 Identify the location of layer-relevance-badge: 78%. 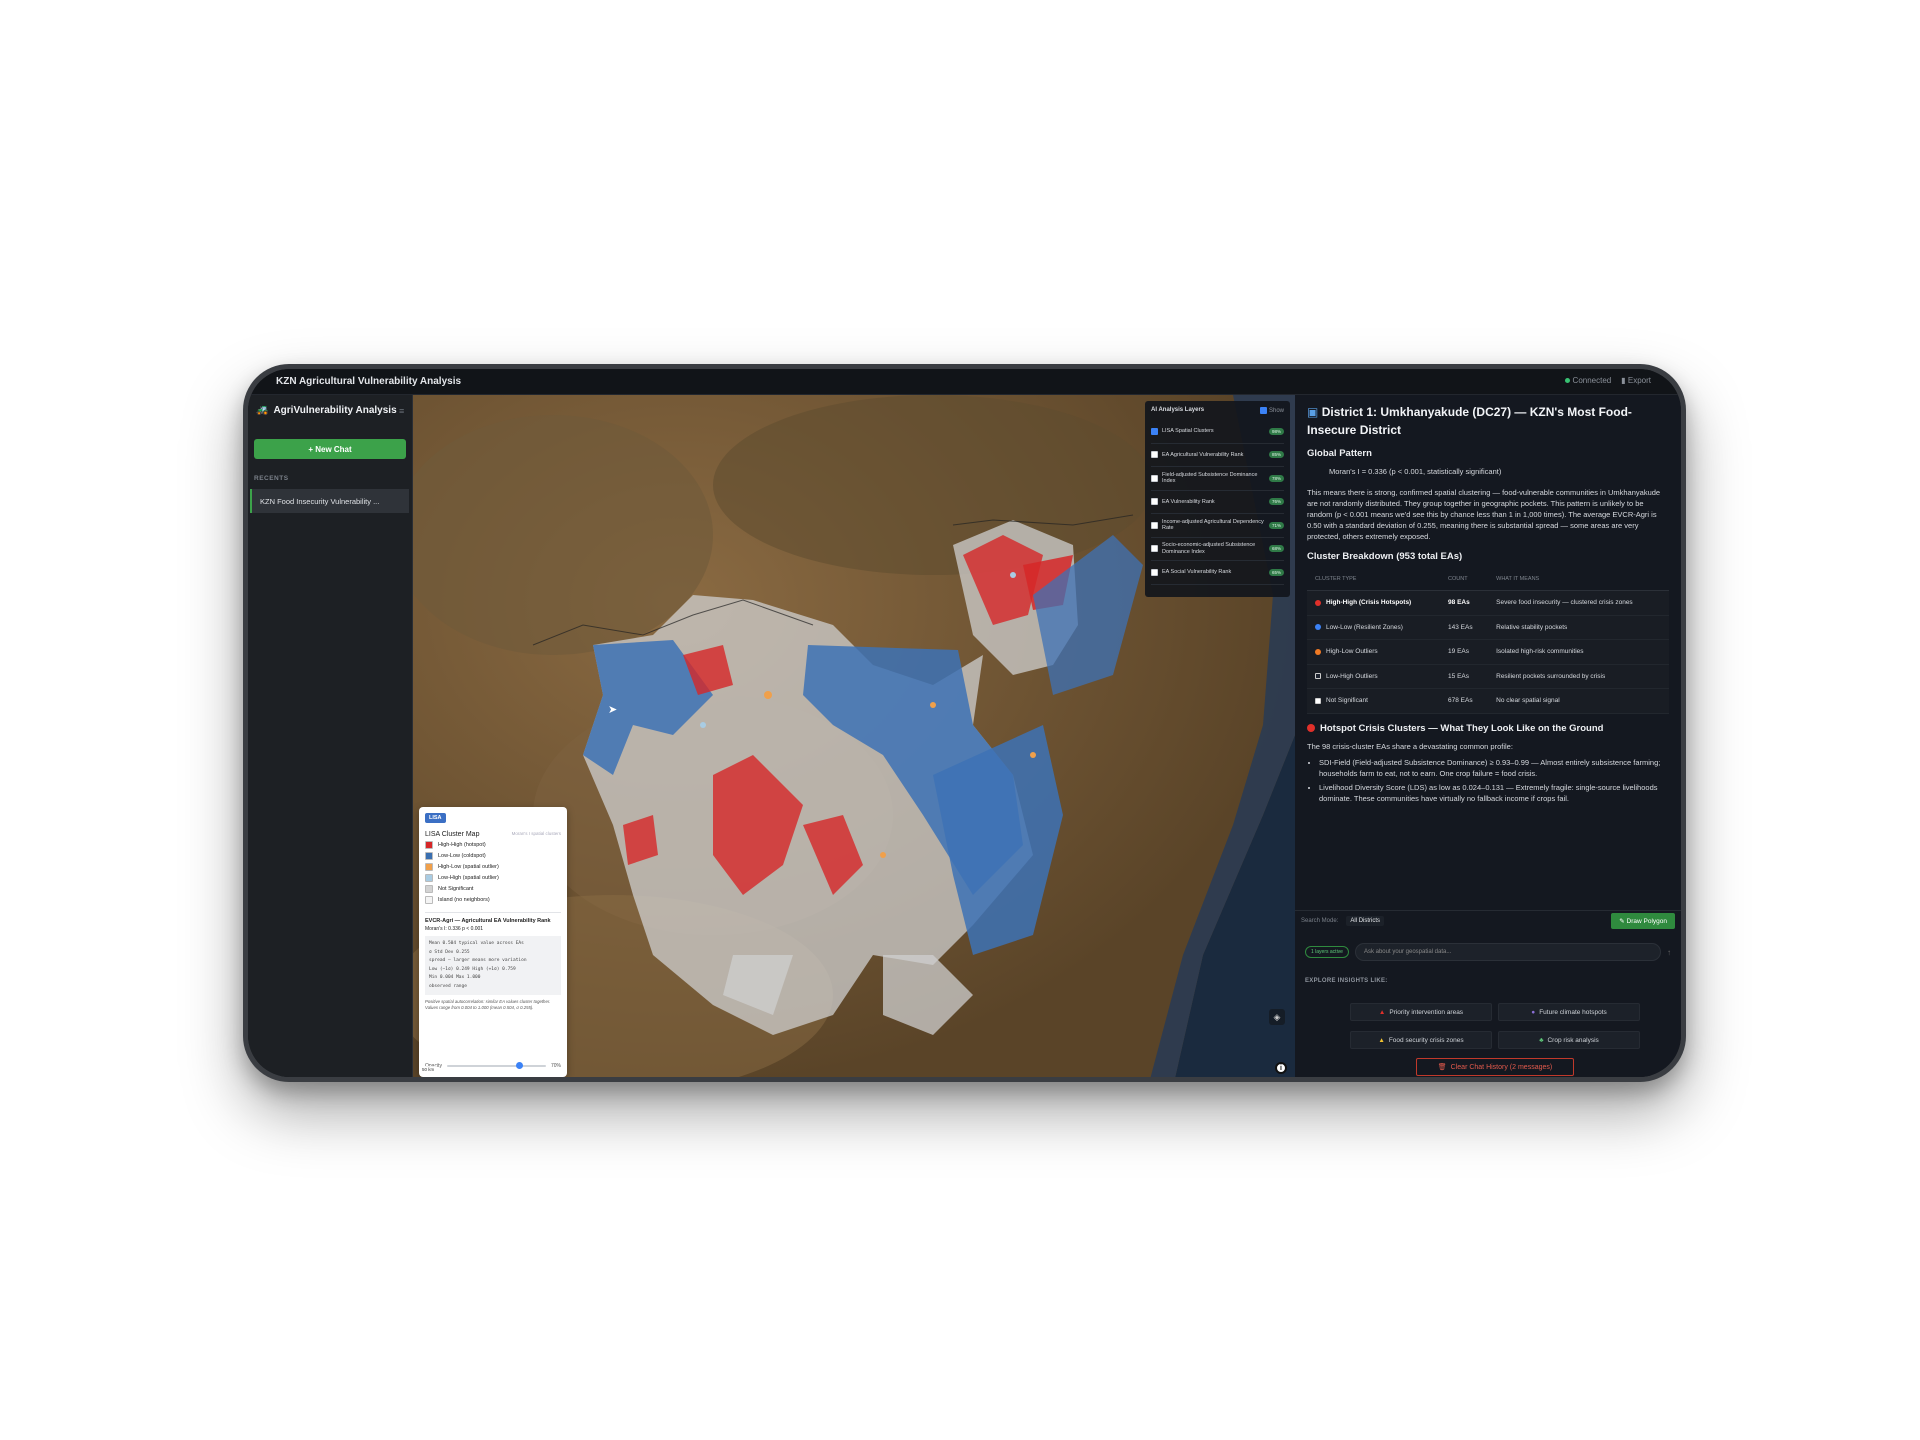
(1276, 478).